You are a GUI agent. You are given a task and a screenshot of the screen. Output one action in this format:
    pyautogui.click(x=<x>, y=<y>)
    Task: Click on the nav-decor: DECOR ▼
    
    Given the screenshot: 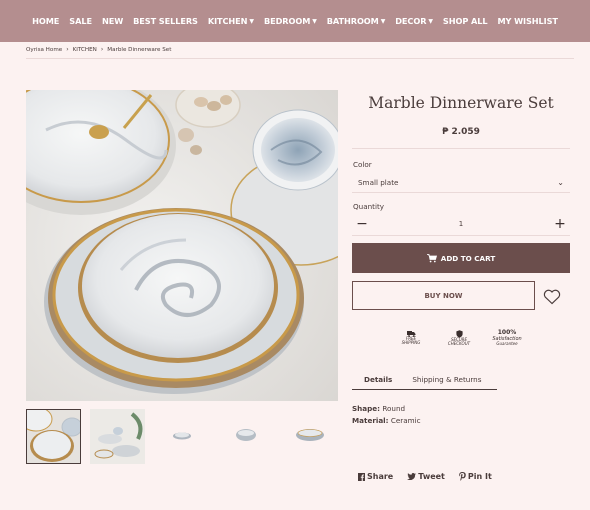 What is the action you would take?
    pyautogui.click(x=414, y=21)
    